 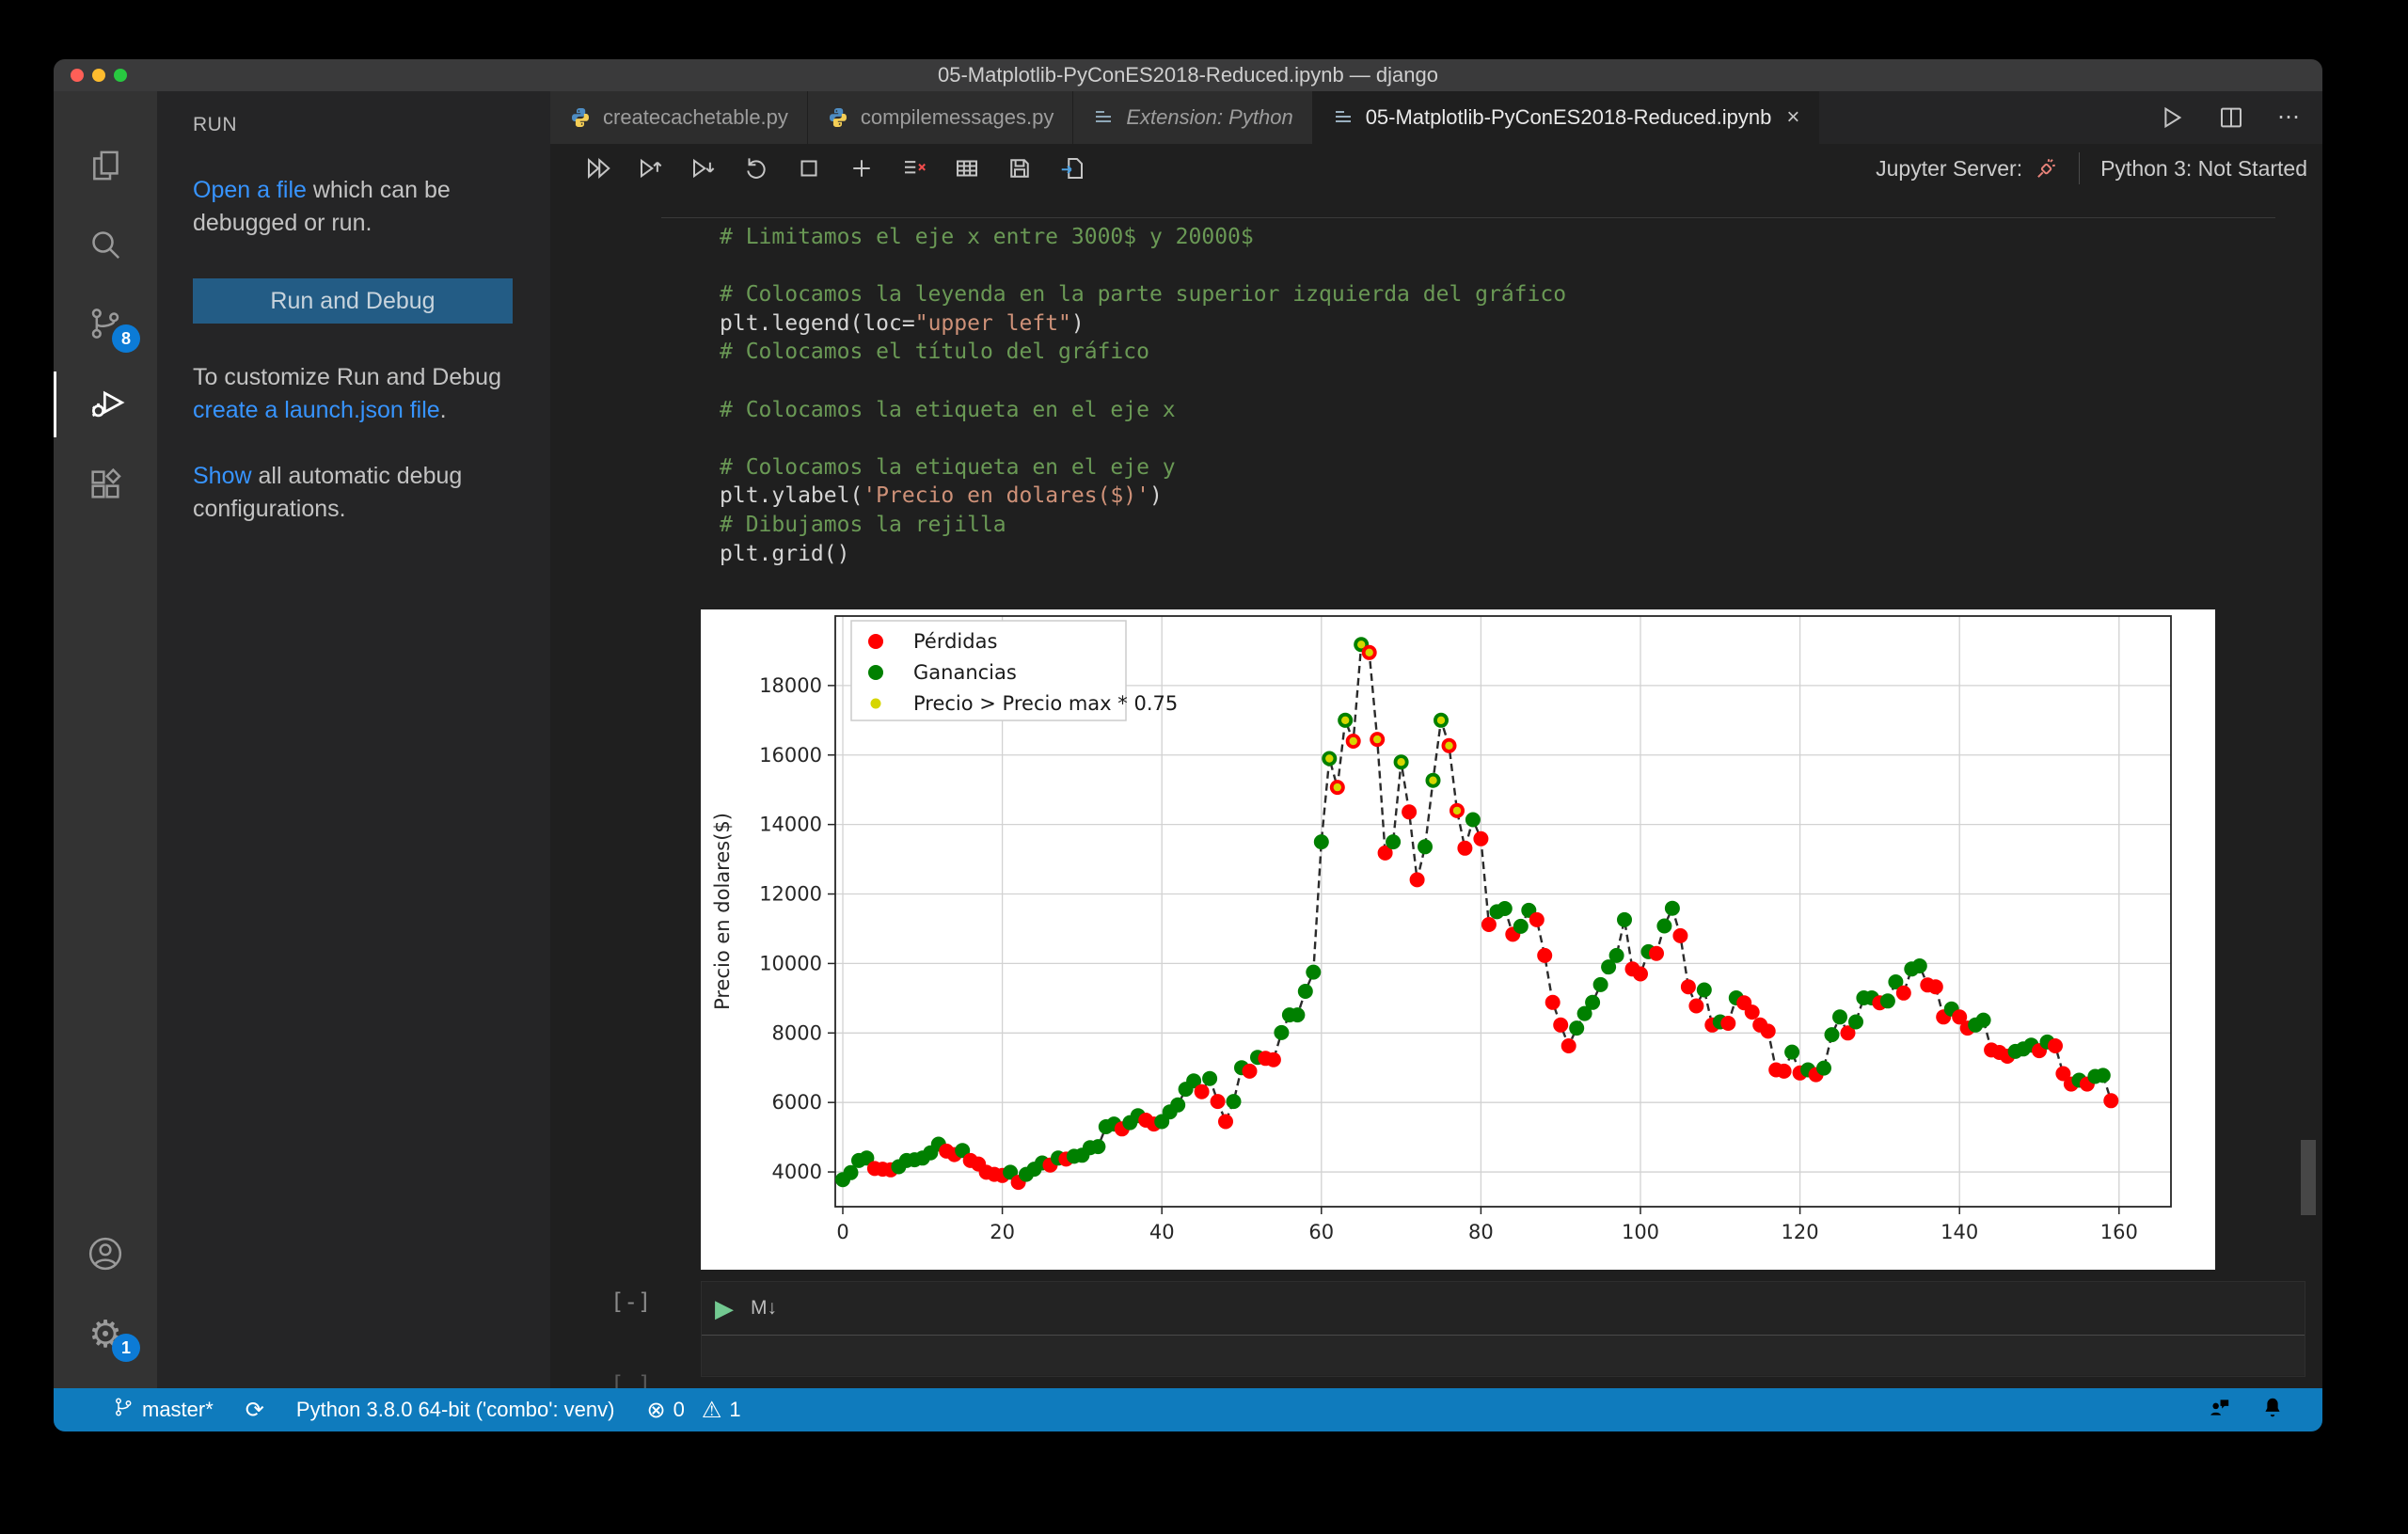 I want to click on markdown-cell-header: ▶ M↓, so click(x=1504, y=1309).